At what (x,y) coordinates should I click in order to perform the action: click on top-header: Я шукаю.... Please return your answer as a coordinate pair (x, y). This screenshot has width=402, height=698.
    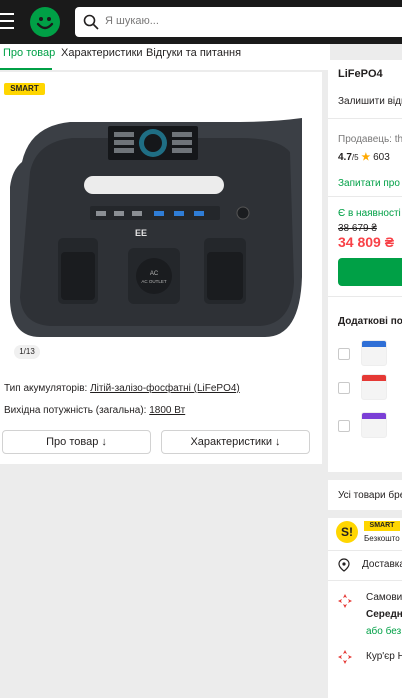
    Looking at the image, I should click on (201, 22).